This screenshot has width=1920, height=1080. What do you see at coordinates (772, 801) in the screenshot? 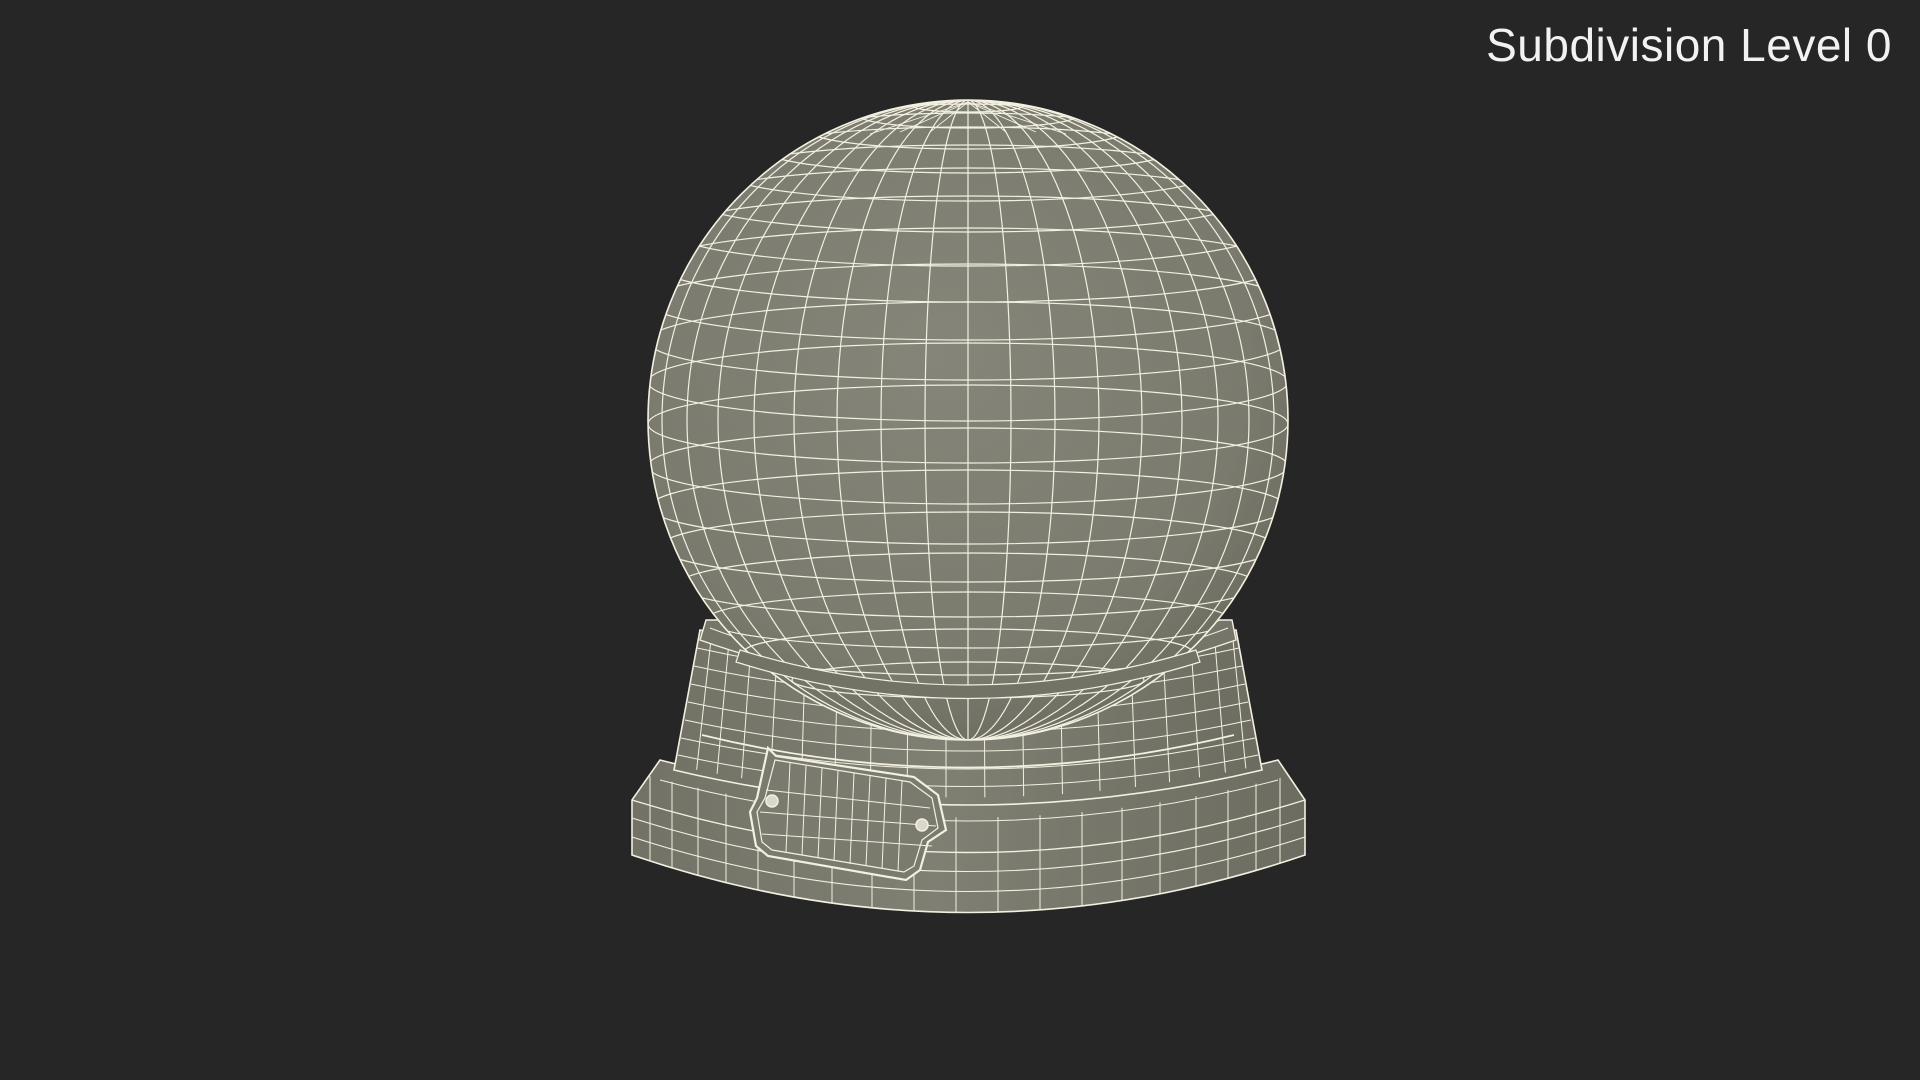
I see `plate-screw-left` at bounding box center [772, 801].